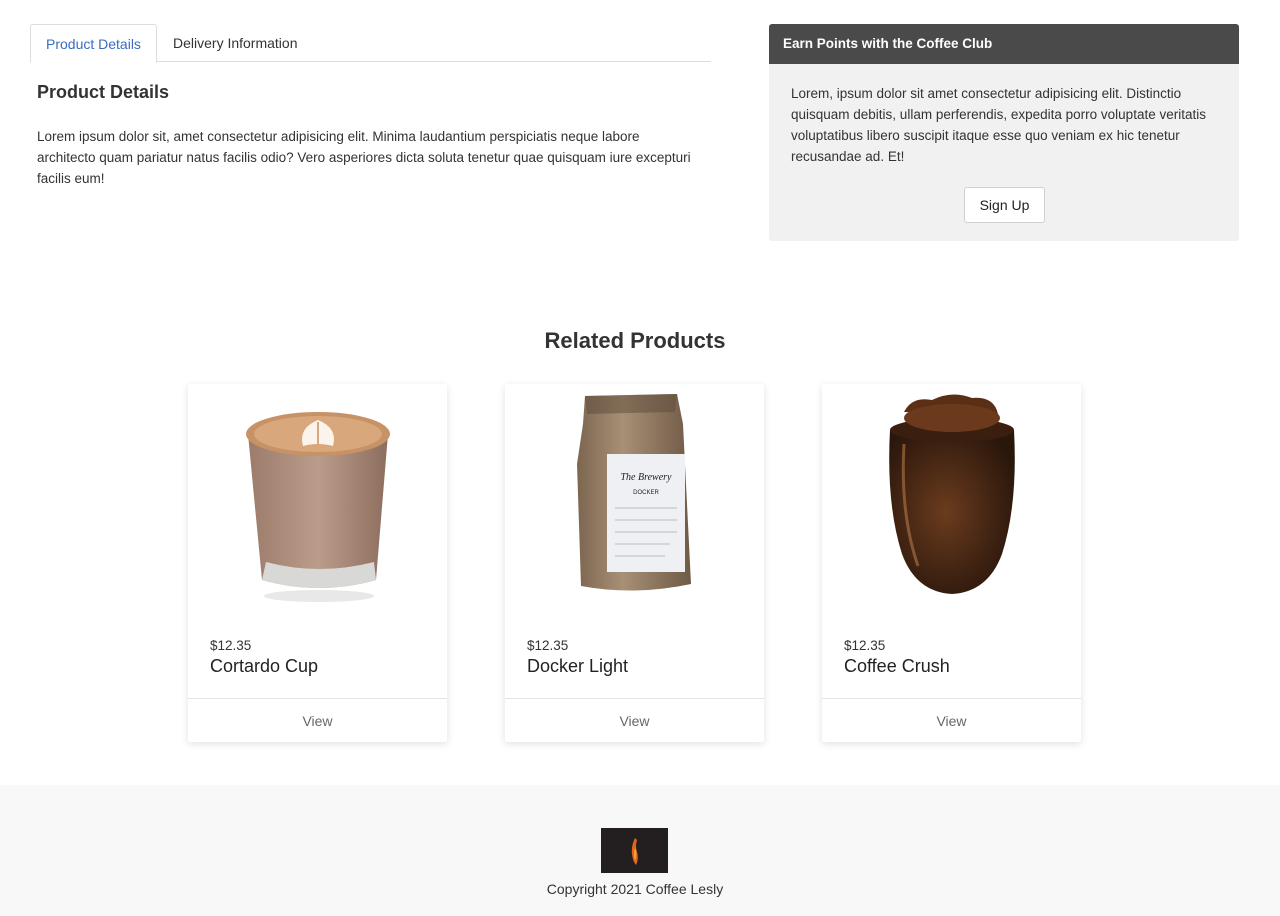  I want to click on coffee-bag-image: The Brewery DOCKER, so click(634, 492).